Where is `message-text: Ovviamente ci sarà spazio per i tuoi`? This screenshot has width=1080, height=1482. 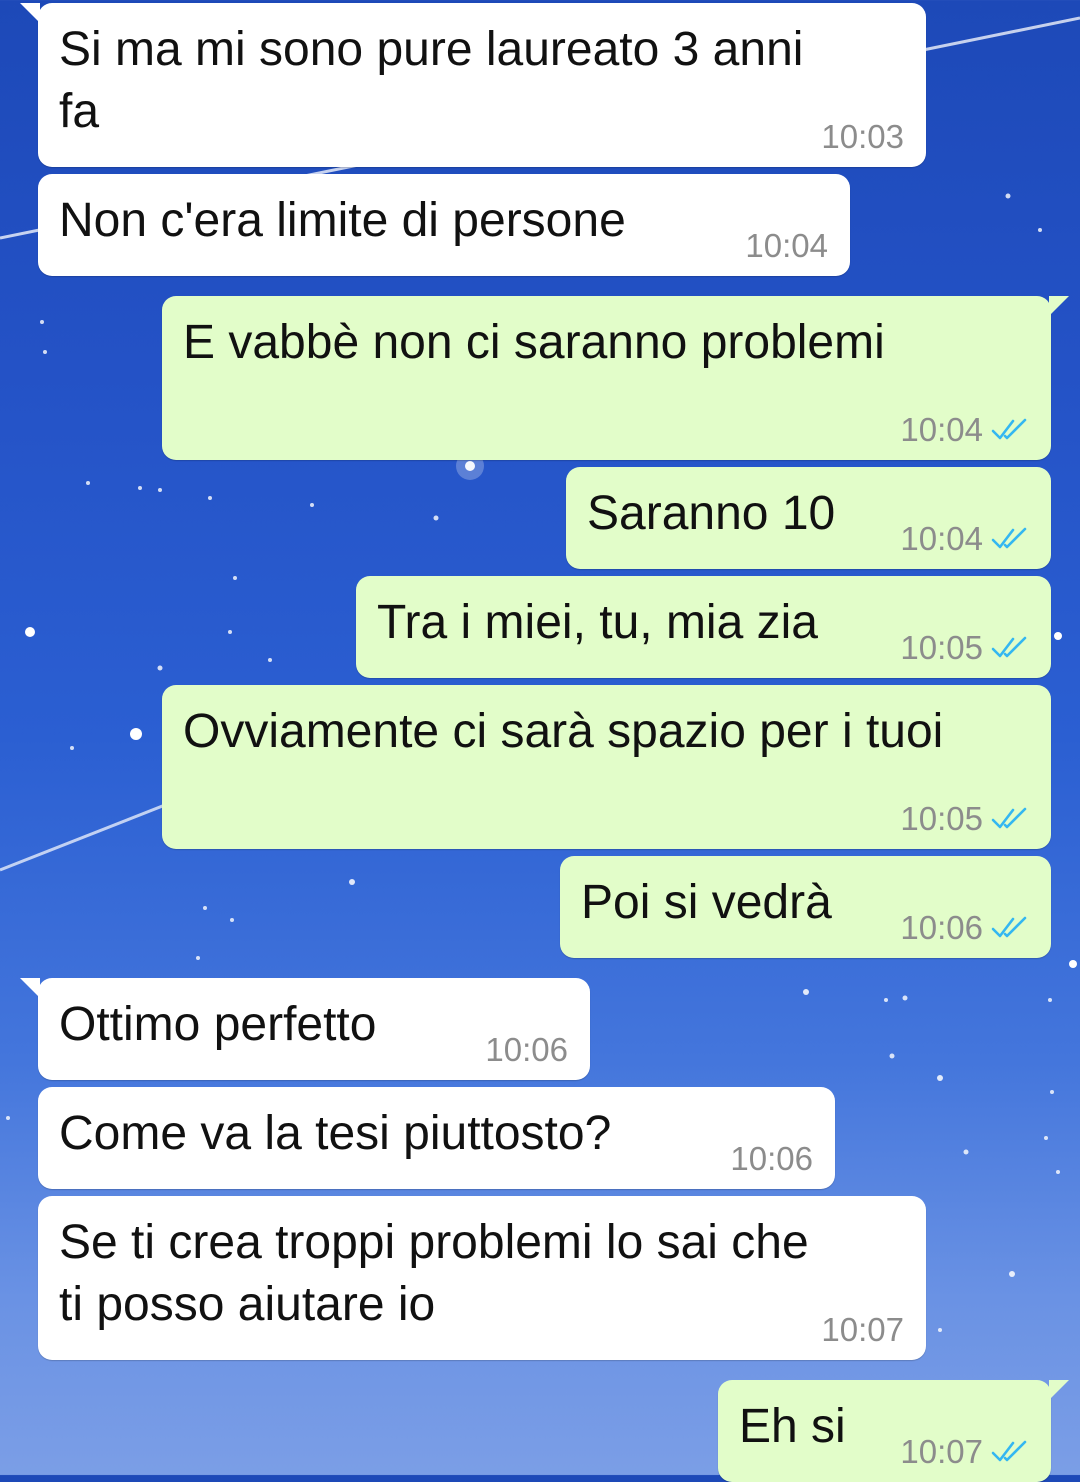
message-text: Ovviamente ci sarà spazio per i tuoi is located at coordinates (563, 731).